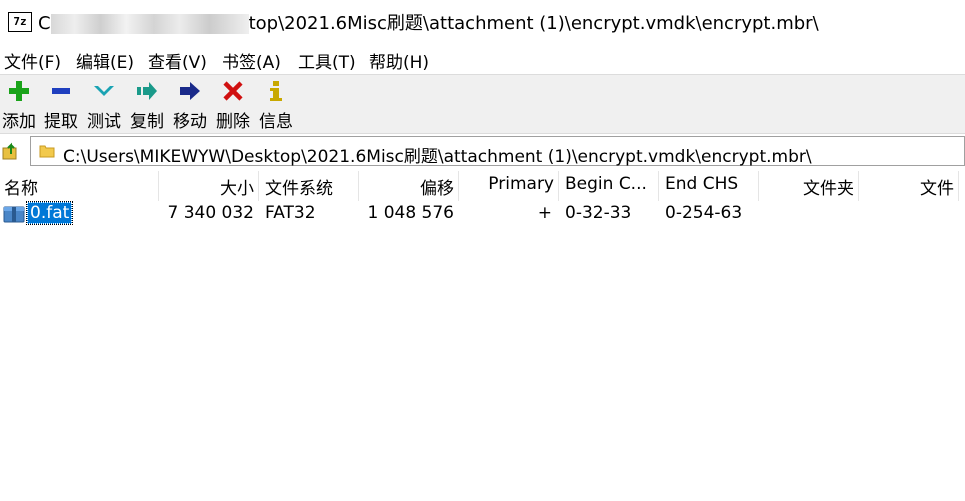 Image resolution: width=965 pixels, height=501 pixels. I want to click on column-name: 名称, so click(81, 186).